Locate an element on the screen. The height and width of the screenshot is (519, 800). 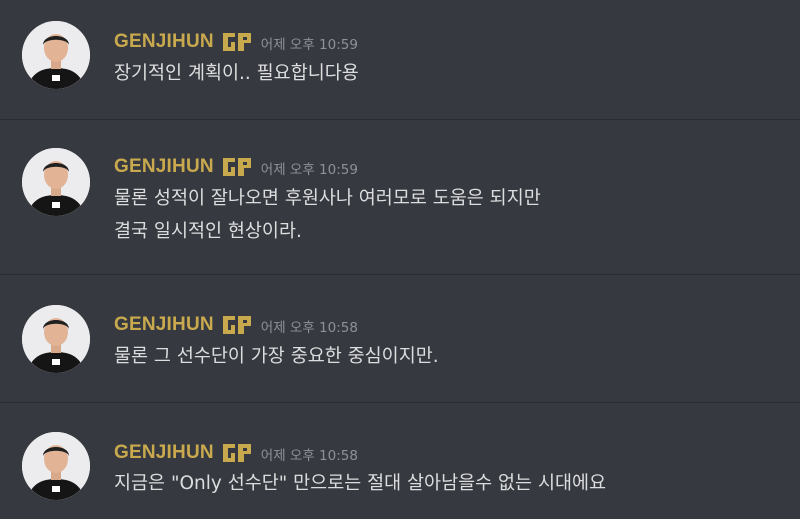
message-text: 물론 성적이 잘나오면 후원사나 여러모로 도움은 되지만 is located at coordinates (327, 198).